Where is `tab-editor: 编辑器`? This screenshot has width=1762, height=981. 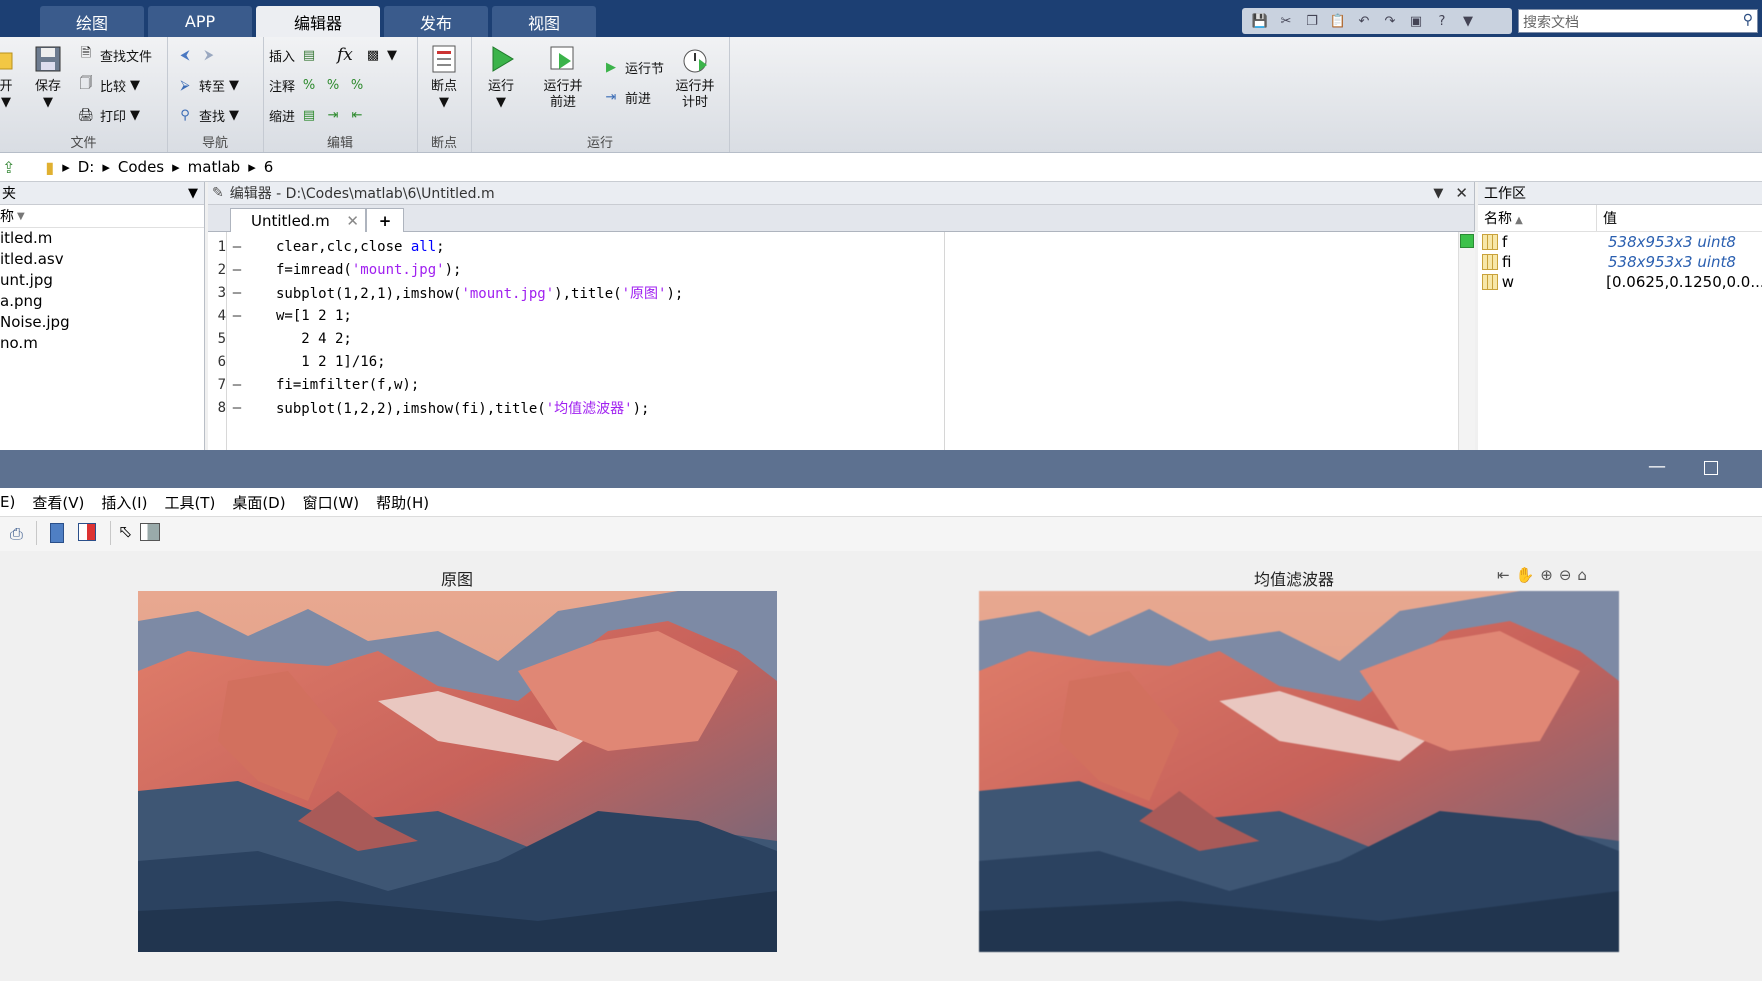 tab-editor: 编辑器 is located at coordinates (318, 21).